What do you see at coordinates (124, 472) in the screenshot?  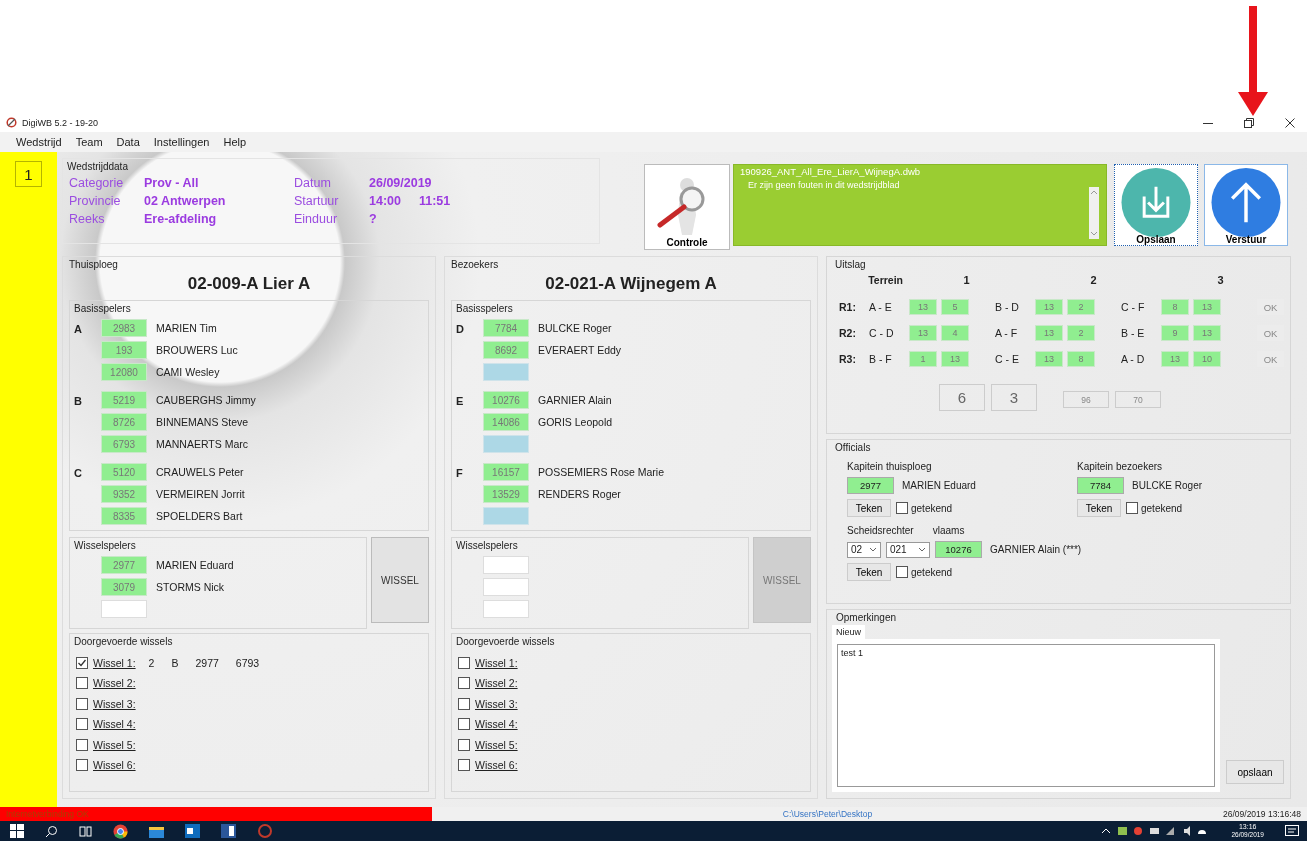 I see `license-field: 5120` at bounding box center [124, 472].